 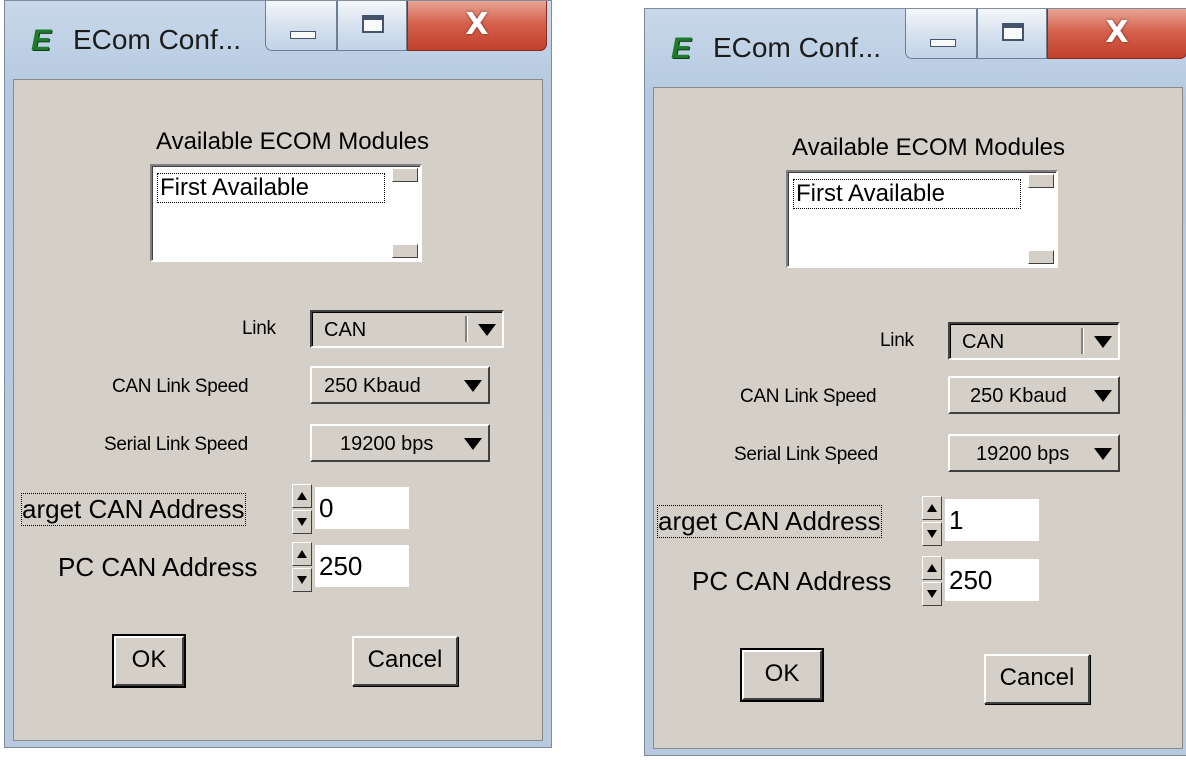 What do you see at coordinates (362, 508) in the screenshot?
I see `target-address-input: 0` at bounding box center [362, 508].